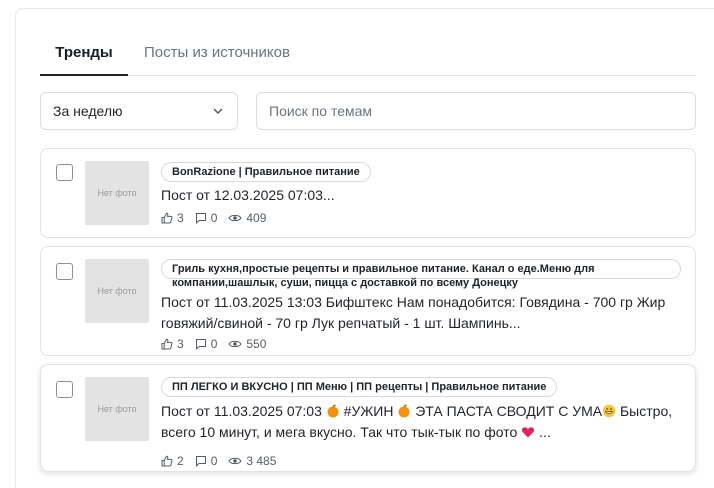  Describe the element at coordinates (609, 411) in the screenshot. I see `grinning-face-icon` at that location.